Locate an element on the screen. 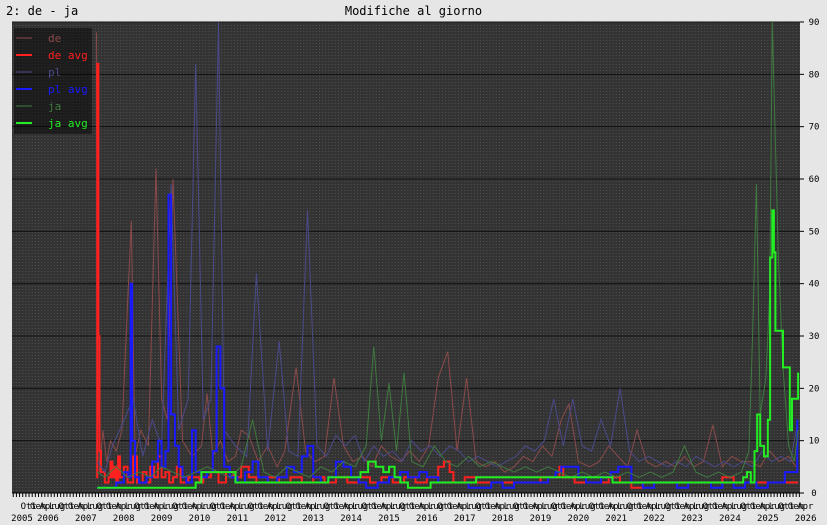 Image resolution: width=827 pixels, height=525 pixels. x-year-label: 2009 is located at coordinates (162, 519).